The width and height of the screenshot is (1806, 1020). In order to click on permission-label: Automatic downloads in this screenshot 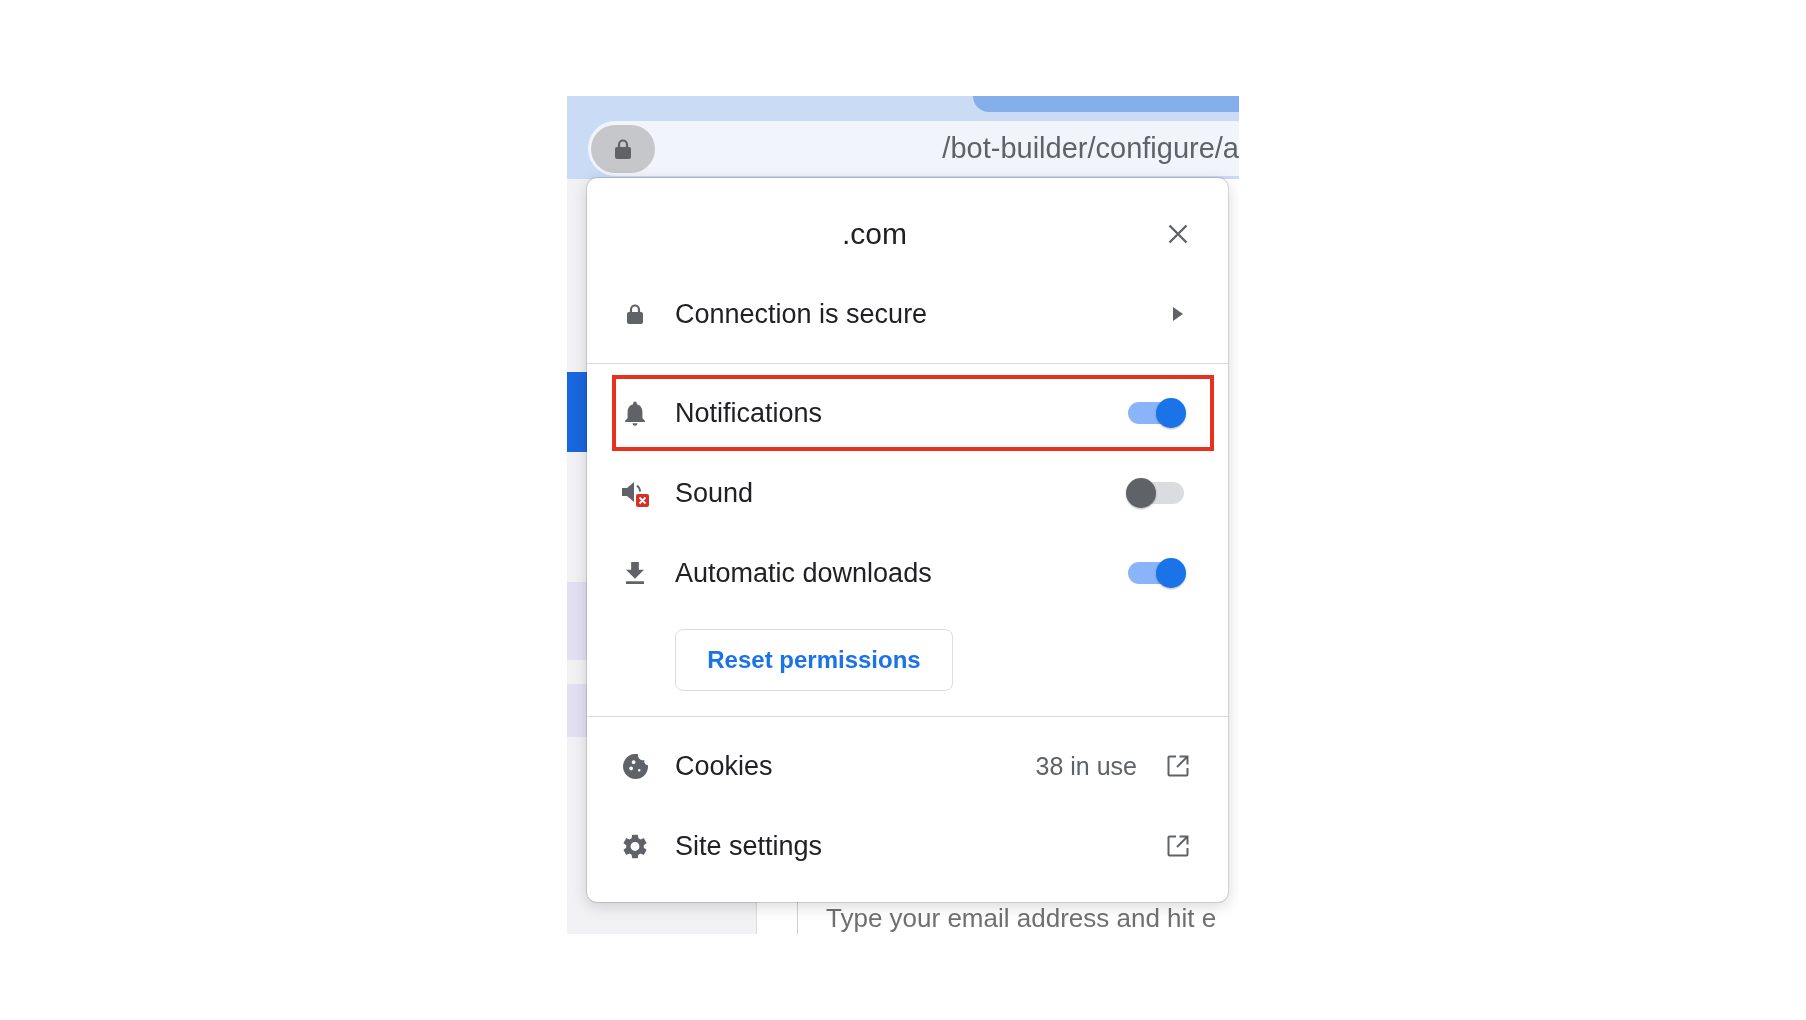, I will do `click(803, 573)`.